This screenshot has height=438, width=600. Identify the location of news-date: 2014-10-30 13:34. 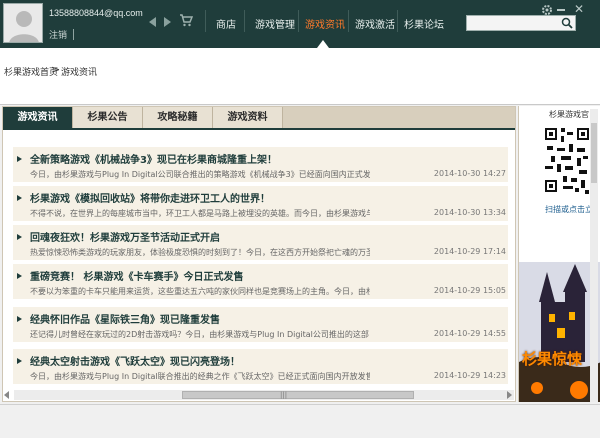
(469, 212).